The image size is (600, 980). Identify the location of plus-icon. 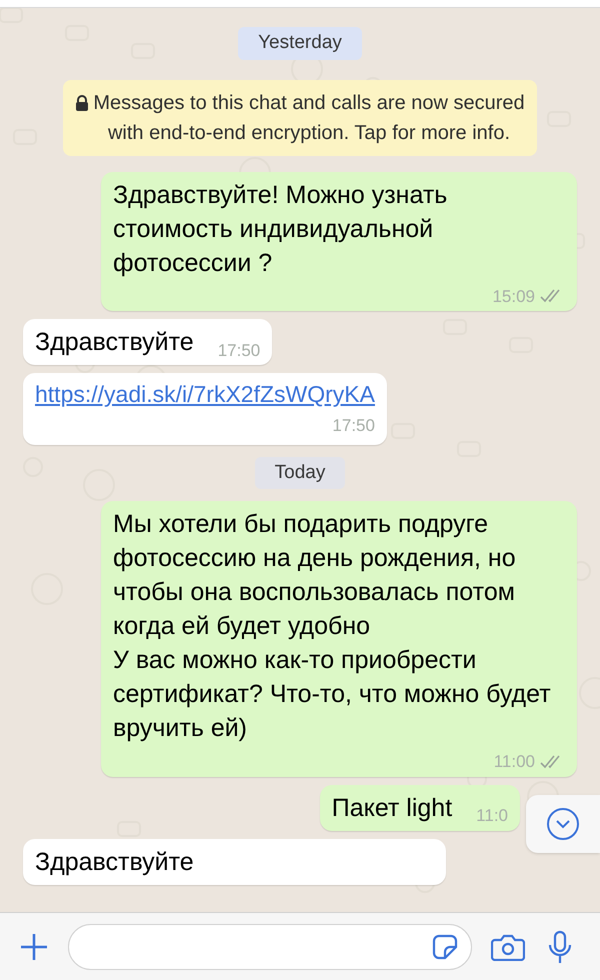
(34, 947).